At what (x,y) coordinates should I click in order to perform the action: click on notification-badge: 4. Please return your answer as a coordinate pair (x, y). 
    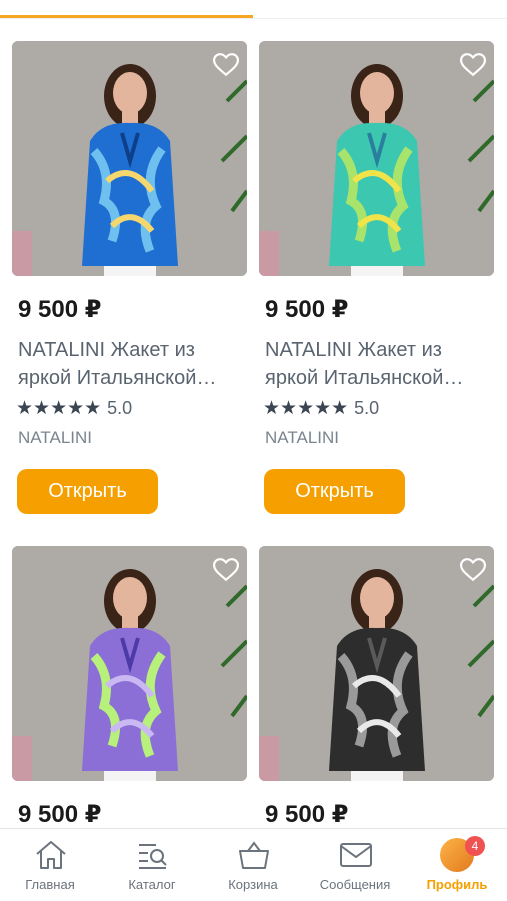
    Looking at the image, I should click on (475, 846).